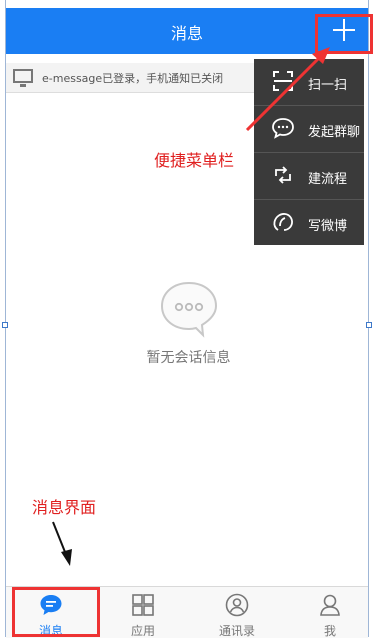  I want to click on quick-menu: 扫一扫 发起群聊 建流程 写微博, so click(309, 152).